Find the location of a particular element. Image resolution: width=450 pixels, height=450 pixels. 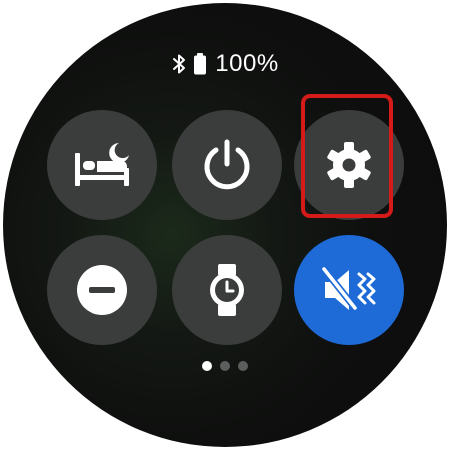

watch-icon is located at coordinates (227, 290).